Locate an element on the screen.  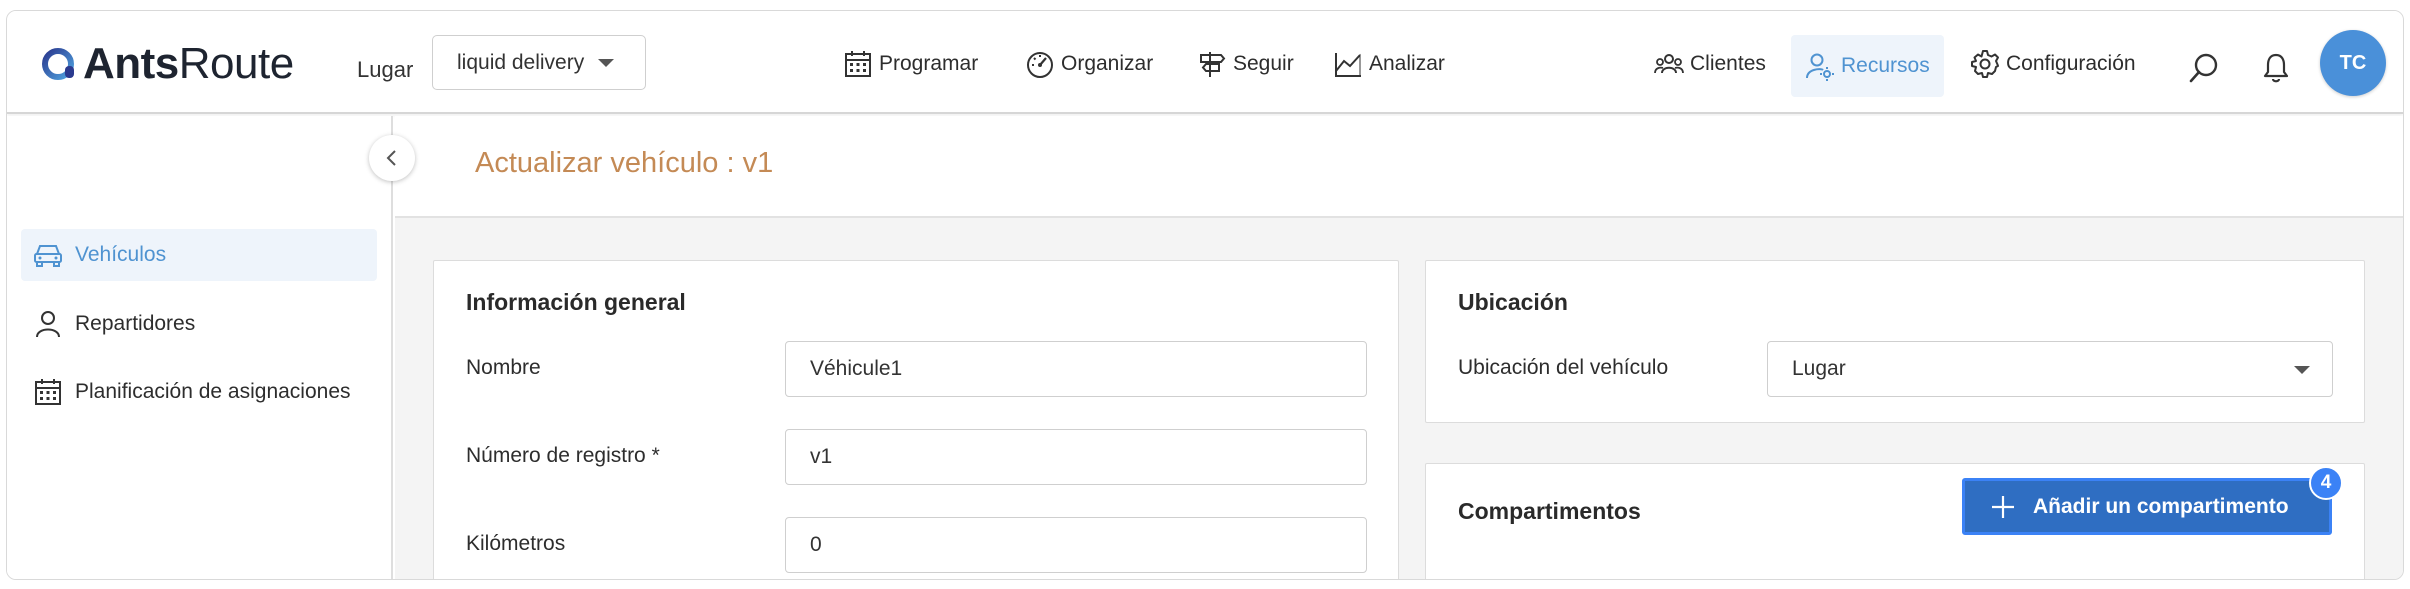
vehicle-location-value: Lugar is located at coordinates (1819, 368).